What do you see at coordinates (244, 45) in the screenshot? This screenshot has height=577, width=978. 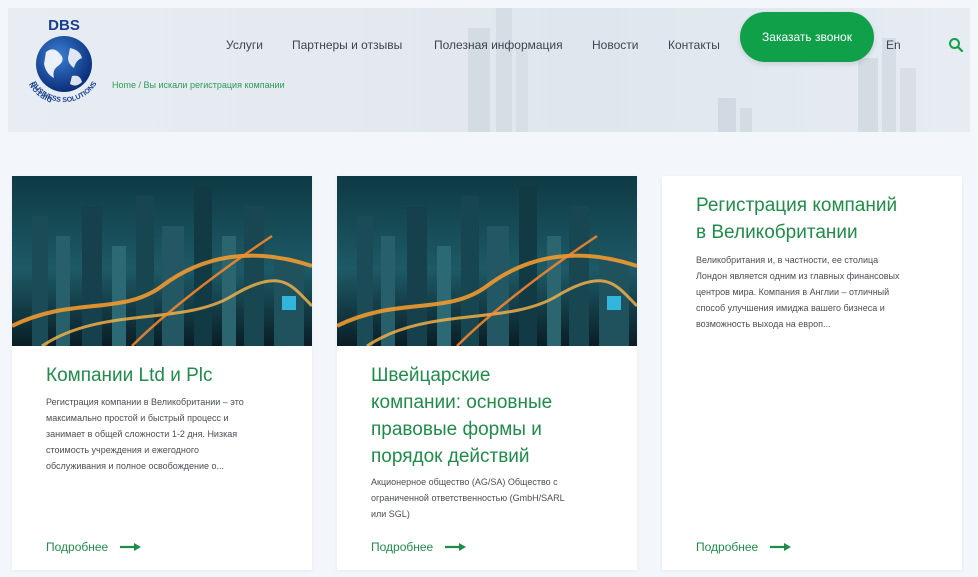 I see `nav-item-services: Услуги` at bounding box center [244, 45].